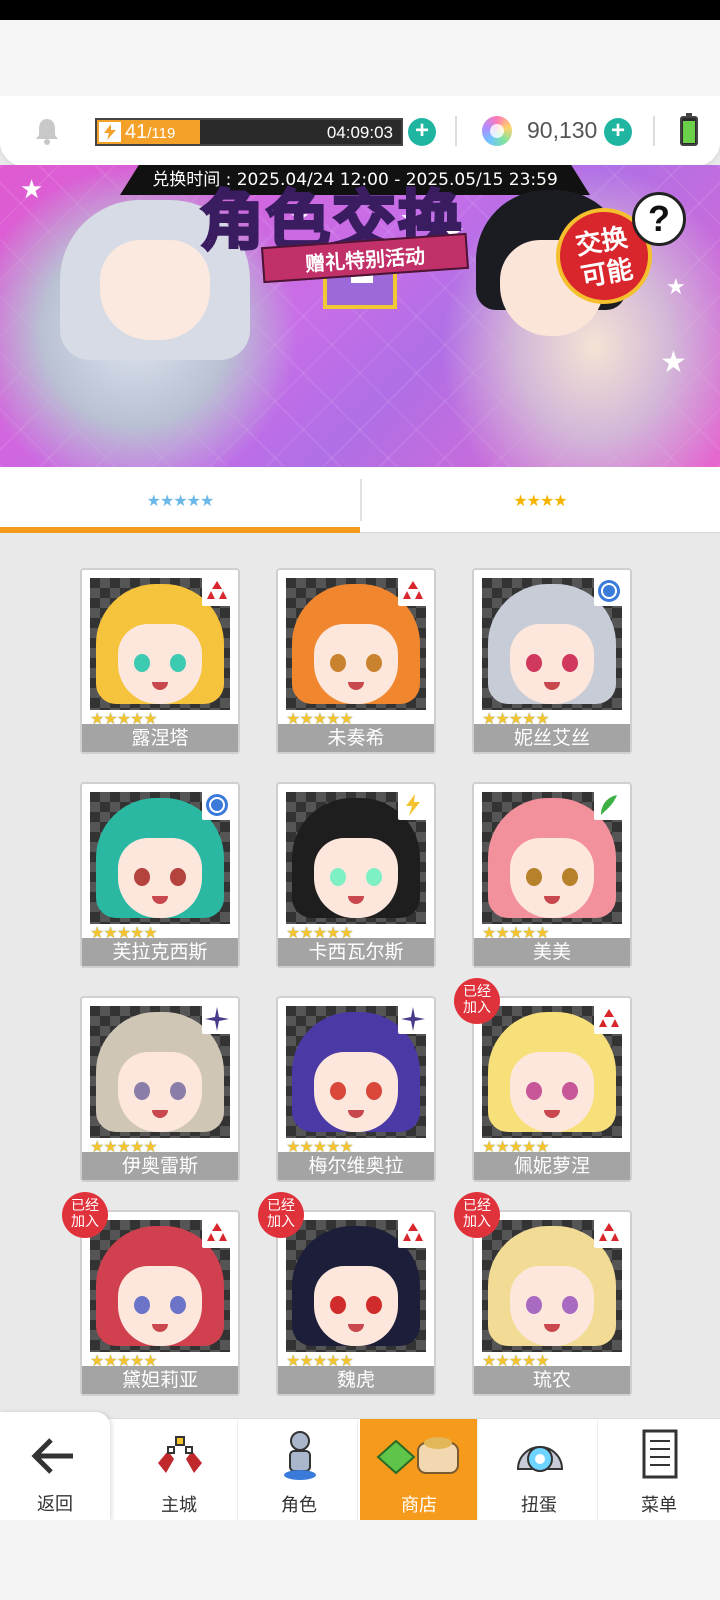 This screenshot has width=720, height=1600. Describe the element at coordinates (347, 1294) in the screenshot. I see `character-card: ★★★★★ 魏虎 已经 加入` at that location.